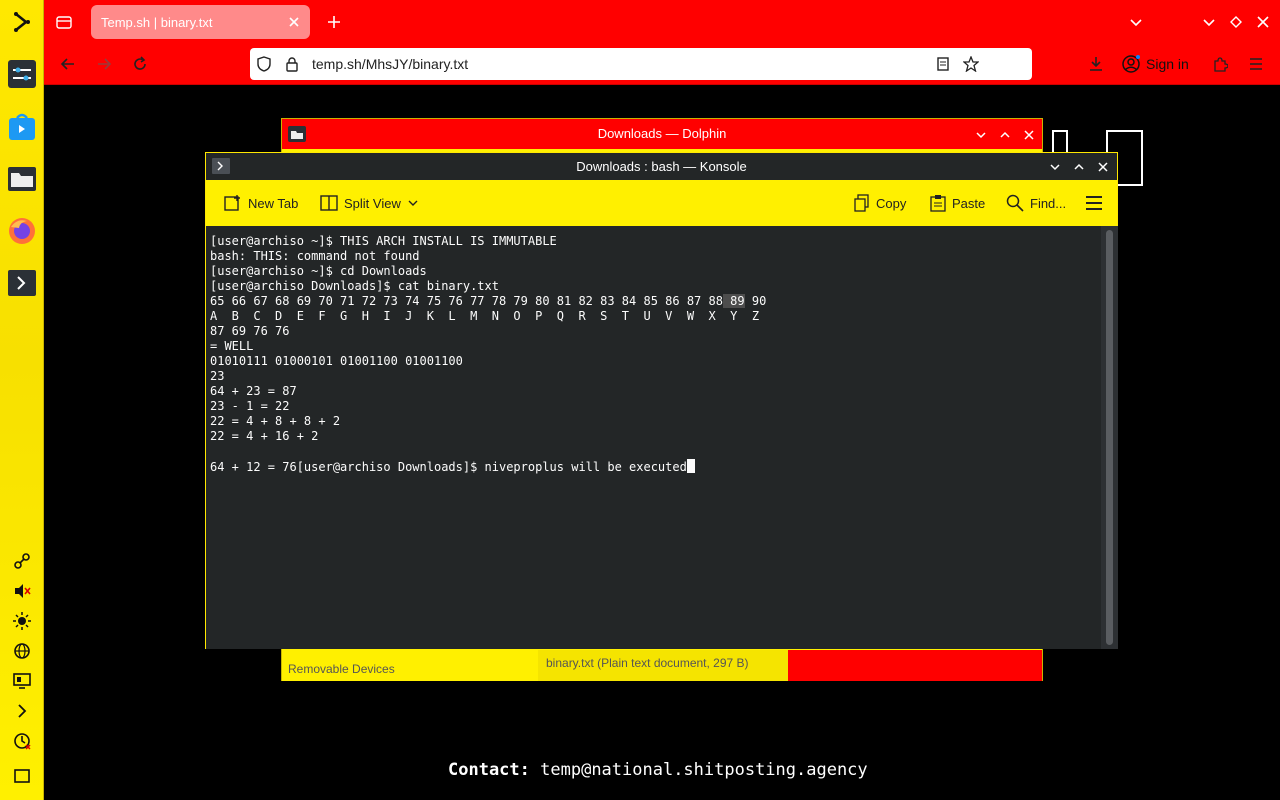 The height and width of the screenshot is (800, 1280). I want to click on terminal-line: 22 = 4 + 8 + 8 + 2, so click(275, 421).